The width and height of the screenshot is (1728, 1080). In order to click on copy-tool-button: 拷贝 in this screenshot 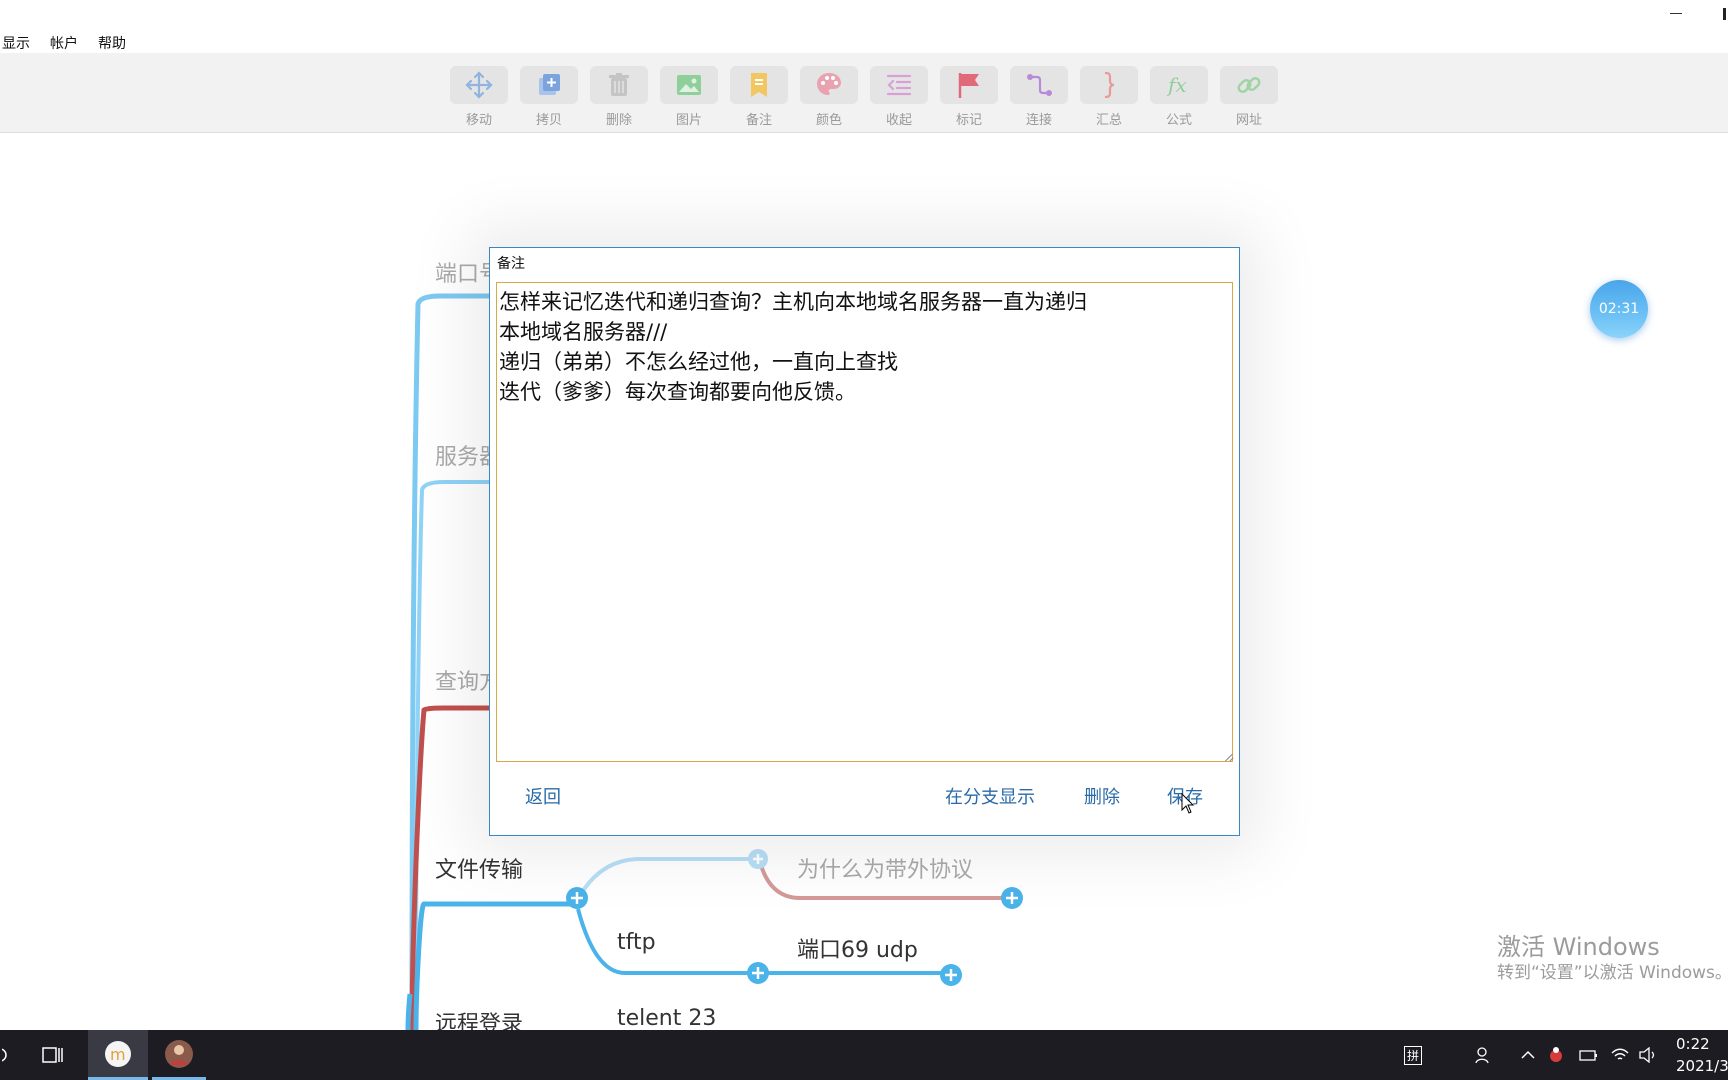, I will do `click(549, 97)`.